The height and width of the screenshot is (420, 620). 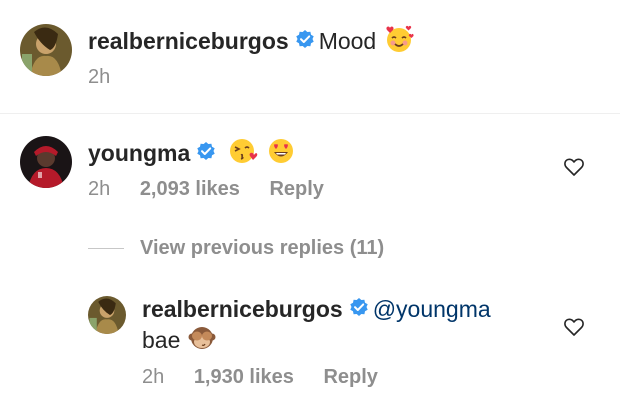 I want to click on reply-meta: 2h 1,930 likes Reply, so click(x=272, y=377).